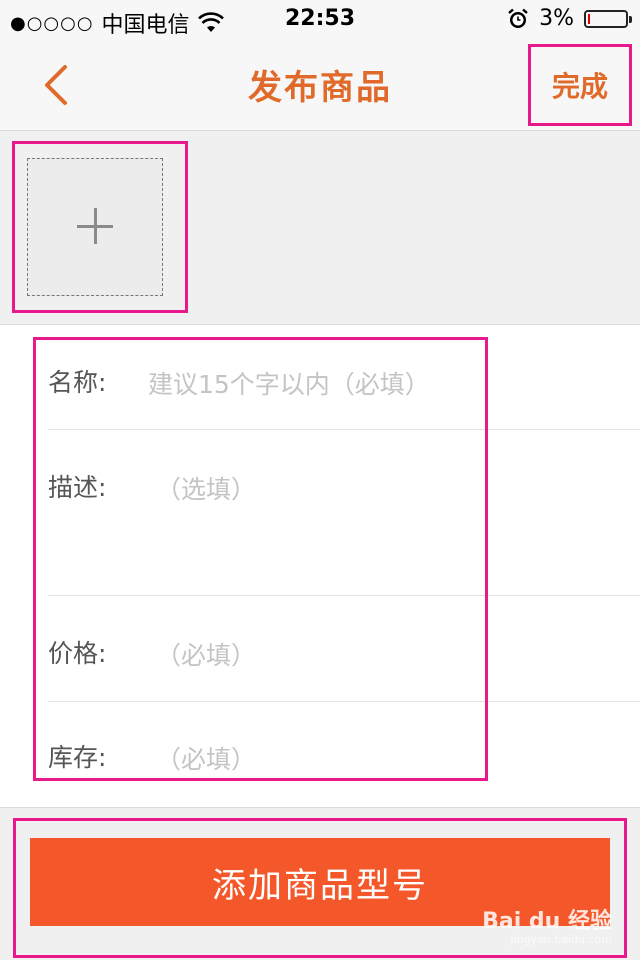 The width and height of the screenshot is (640, 960). I want to click on add-photo-button, so click(95, 227).